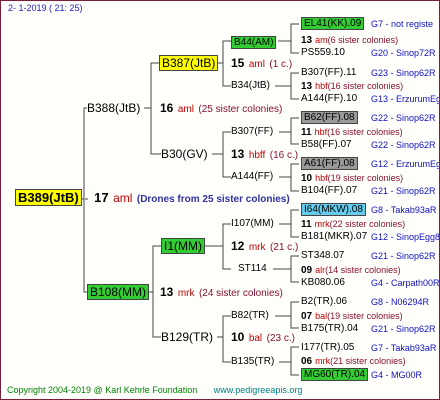 The width and height of the screenshot is (440, 400). I want to click on ancestor-row: MG60(TR).04 G4 - MG00R, so click(361, 375).